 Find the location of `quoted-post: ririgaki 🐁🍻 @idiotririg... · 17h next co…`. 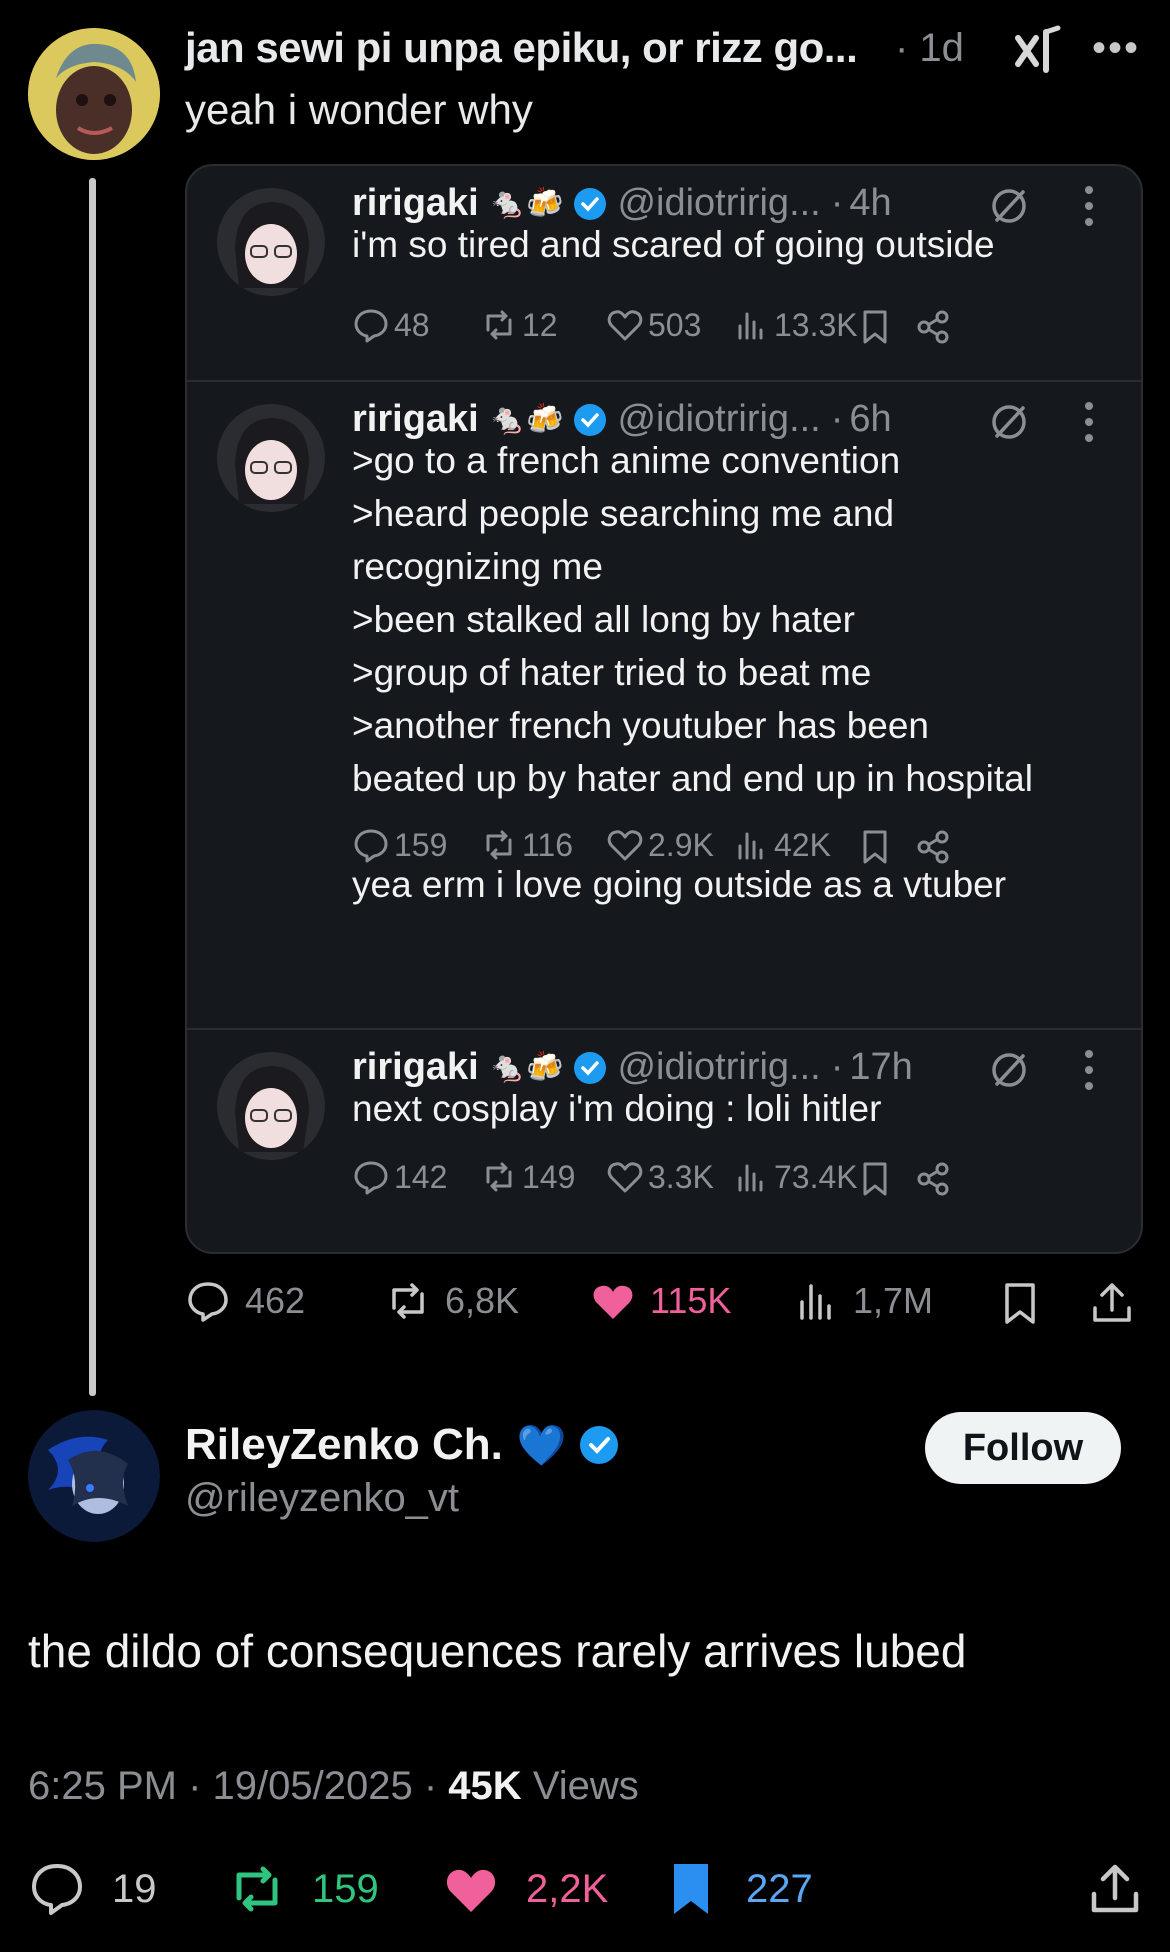

quoted-post: ririgaki 🐁🍻 @idiotririg... · 17h next co… is located at coordinates (664, 1141).